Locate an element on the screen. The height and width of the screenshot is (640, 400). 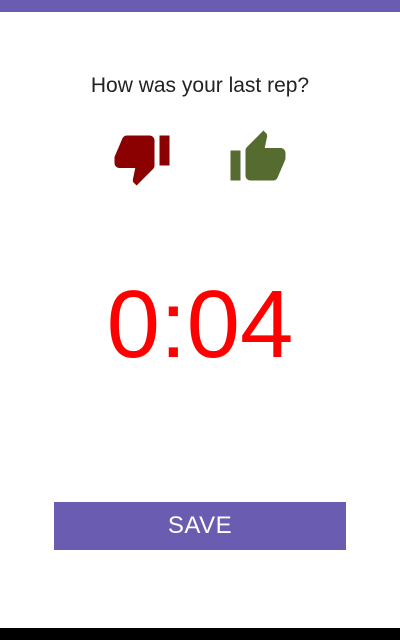
thumbs-up-icon is located at coordinates (258, 155).